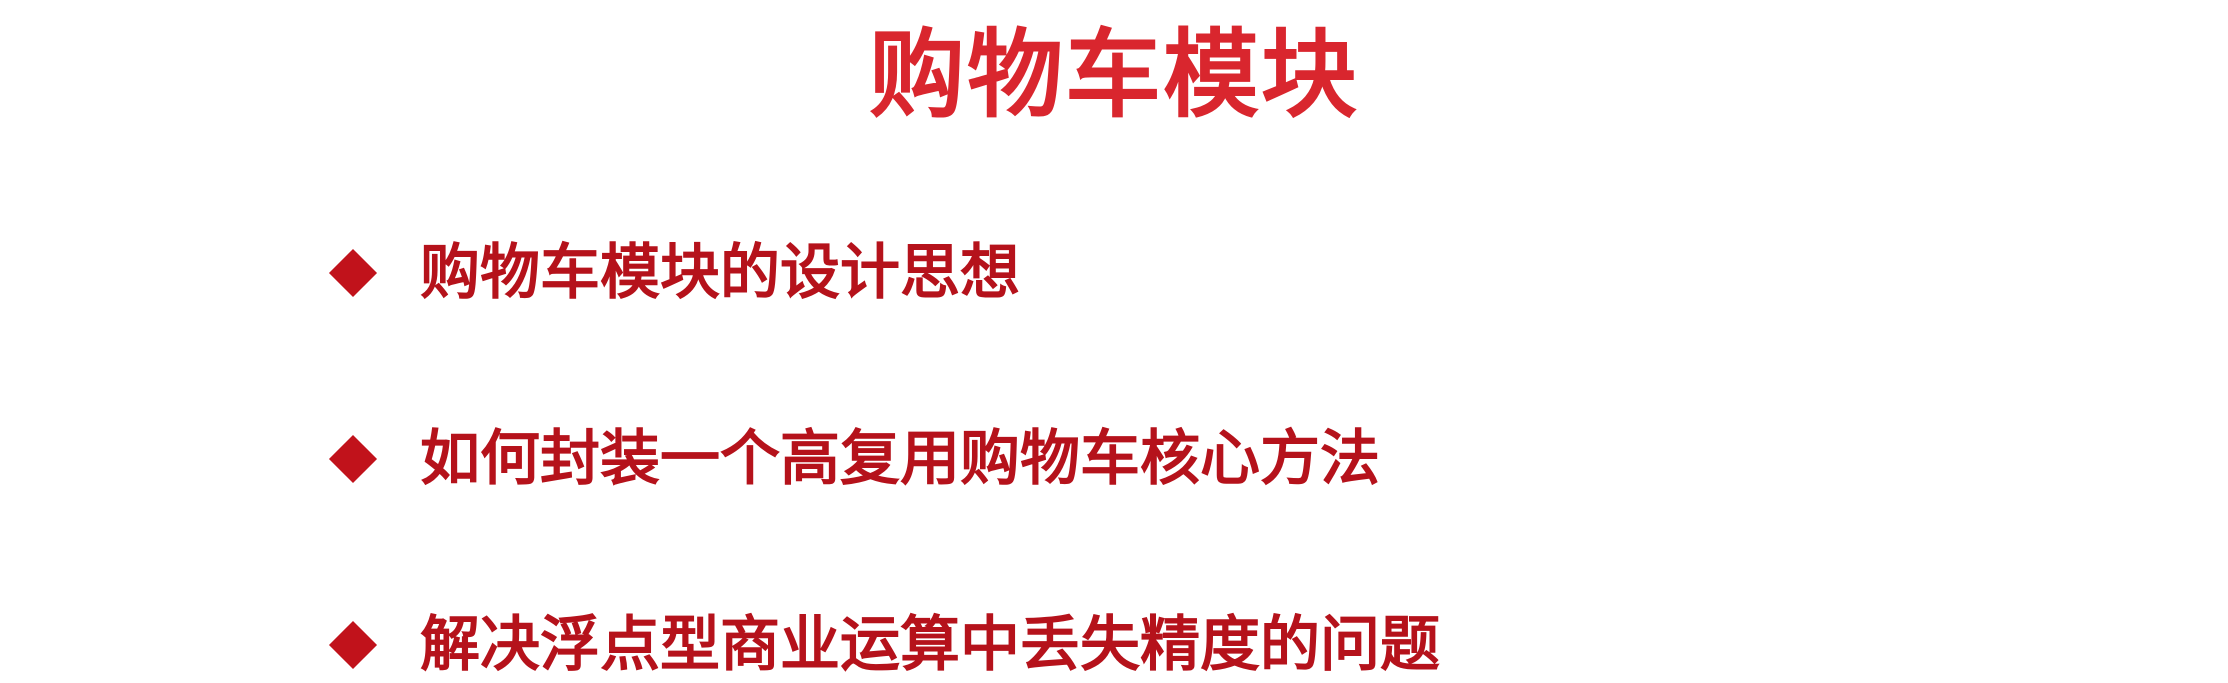 The height and width of the screenshot is (683, 2228). I want to click on bullet-text: 购物车模块的设计思想, so click(720, 273).